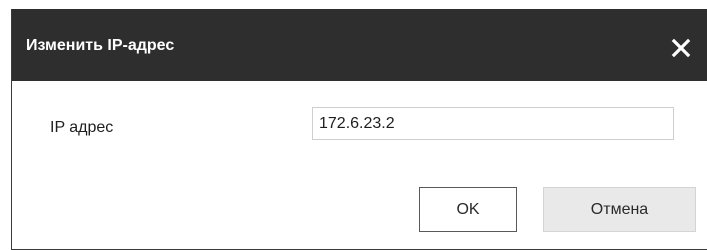 The height and width of the screenshot is (250, 707). Describe the element at coordinates (493, 123) in the screenshot. I see `ip-address-input` at that location.